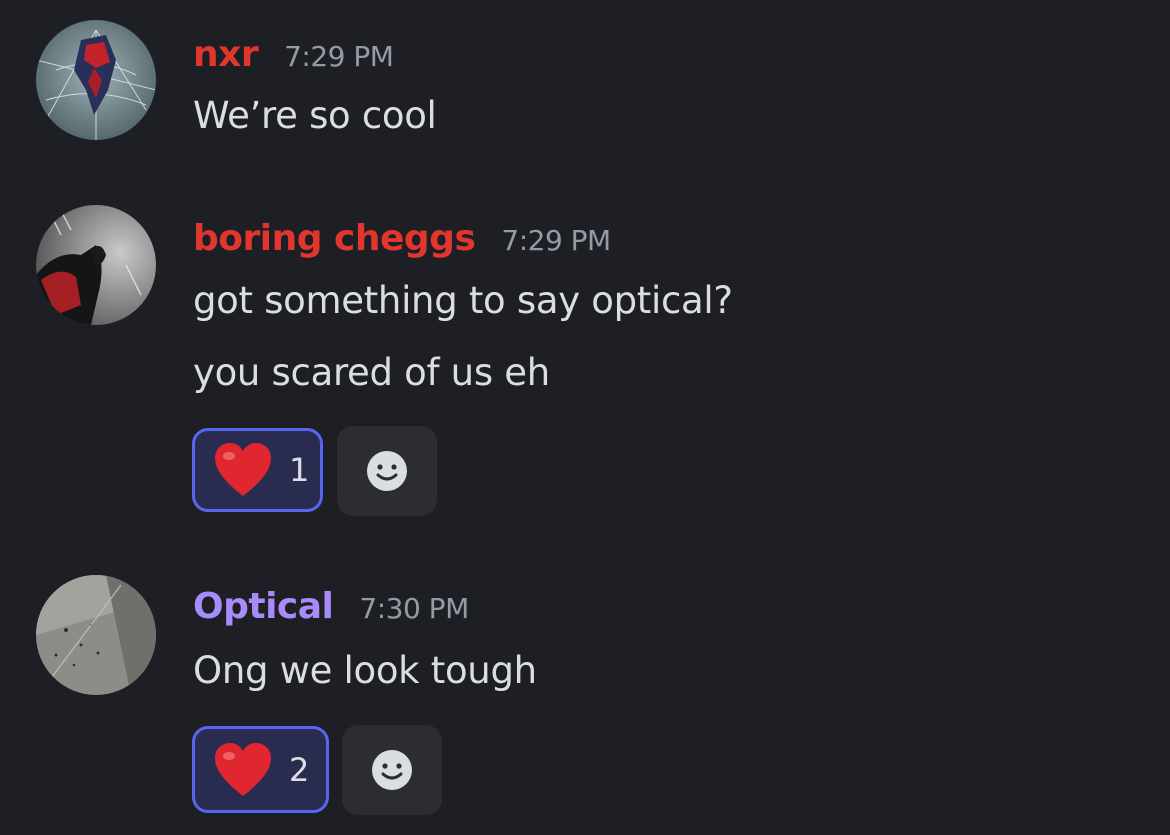 This screenshot has height=835, width=1170. What do you see at coordinates (226, 54) in the screenshot?
I see `username: nxr` at bounding box center [226, 54].